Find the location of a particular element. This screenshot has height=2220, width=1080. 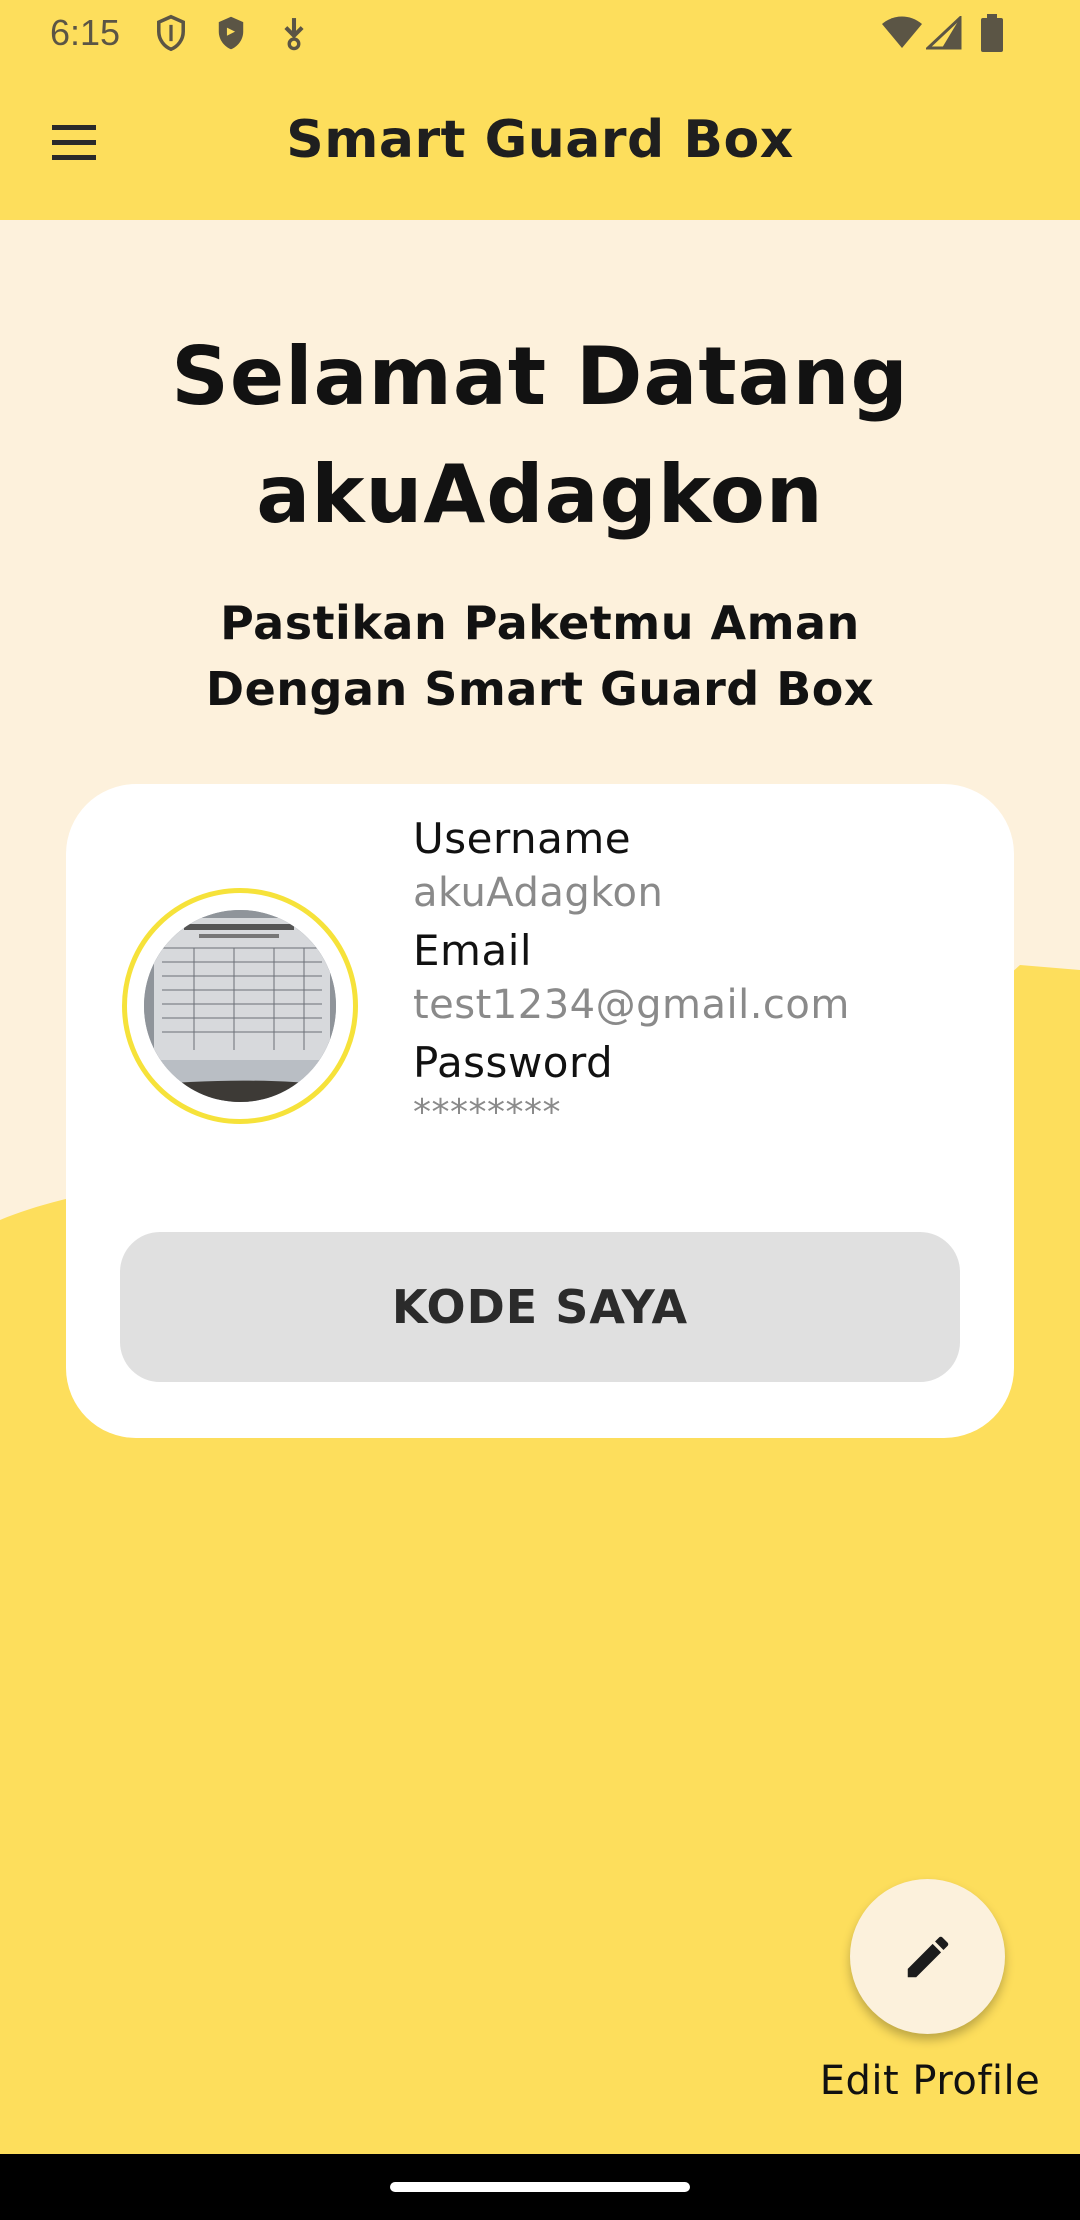

avatar-photo is located at coordinates (240, 1006).